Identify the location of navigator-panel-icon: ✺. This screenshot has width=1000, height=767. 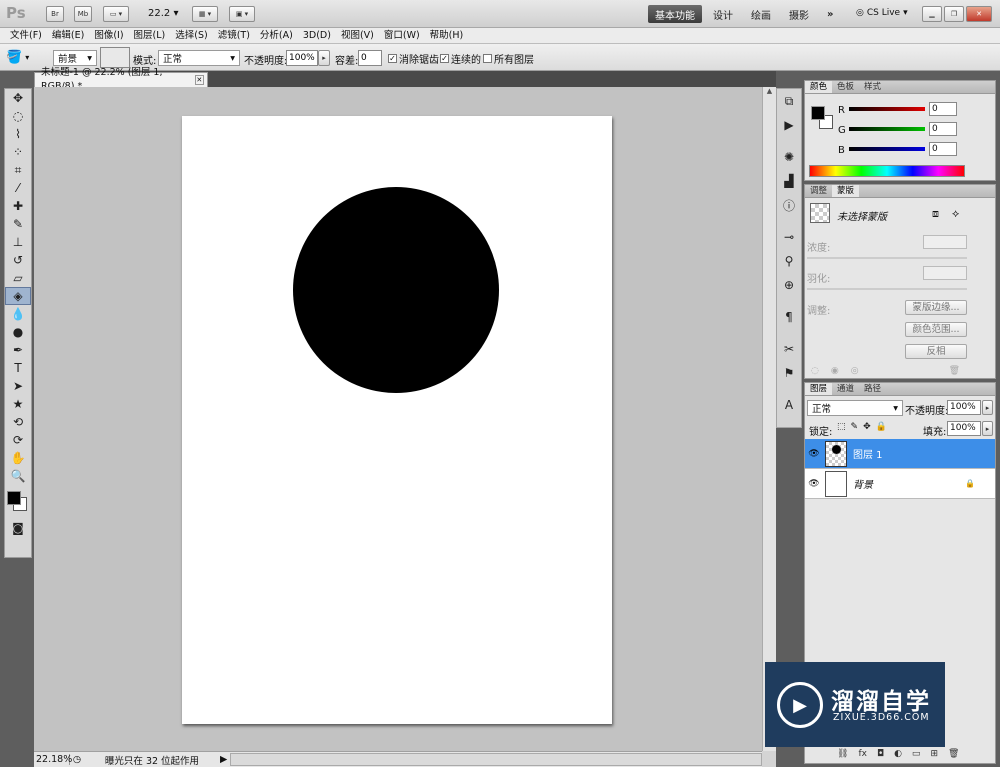
(789, 157).